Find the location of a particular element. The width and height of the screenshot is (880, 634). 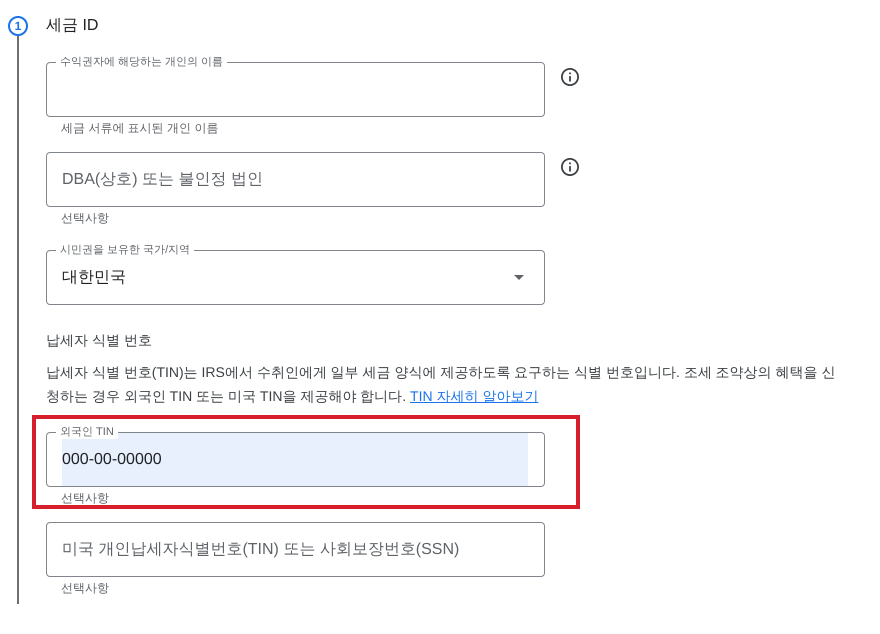

field-label: 시민권을 보유한 국가/지역 is located at coordinates (125, 250).